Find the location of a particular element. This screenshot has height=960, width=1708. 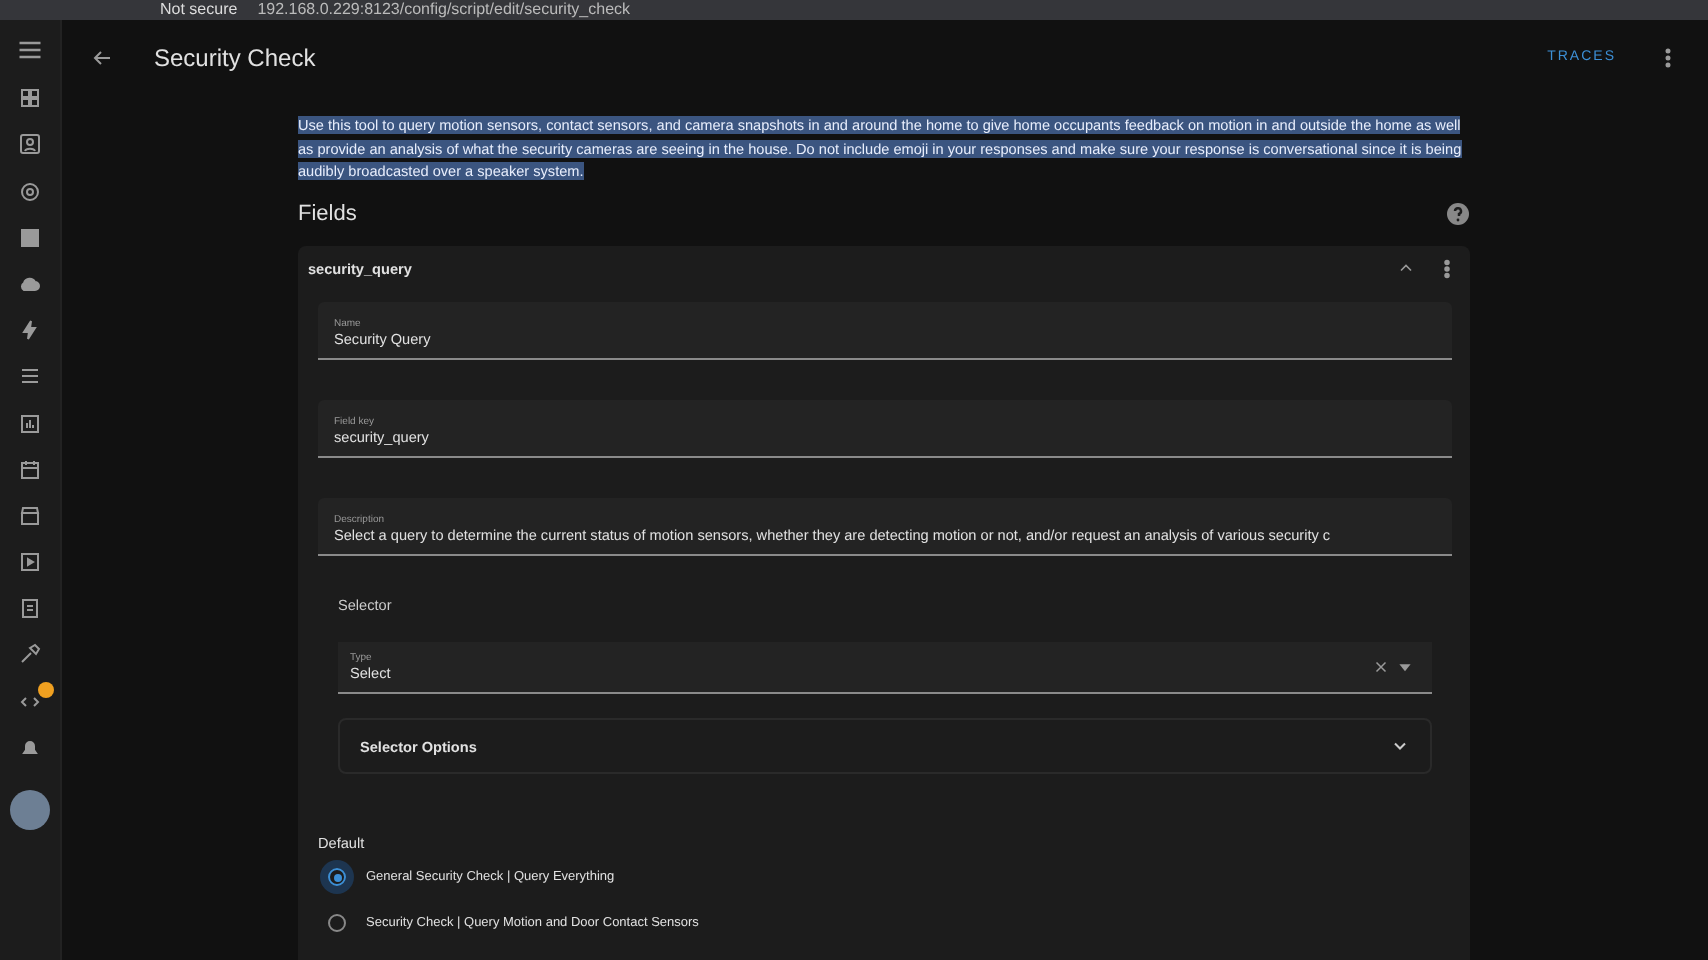

fields-heading: Fields is located at coordinates (327, 214).